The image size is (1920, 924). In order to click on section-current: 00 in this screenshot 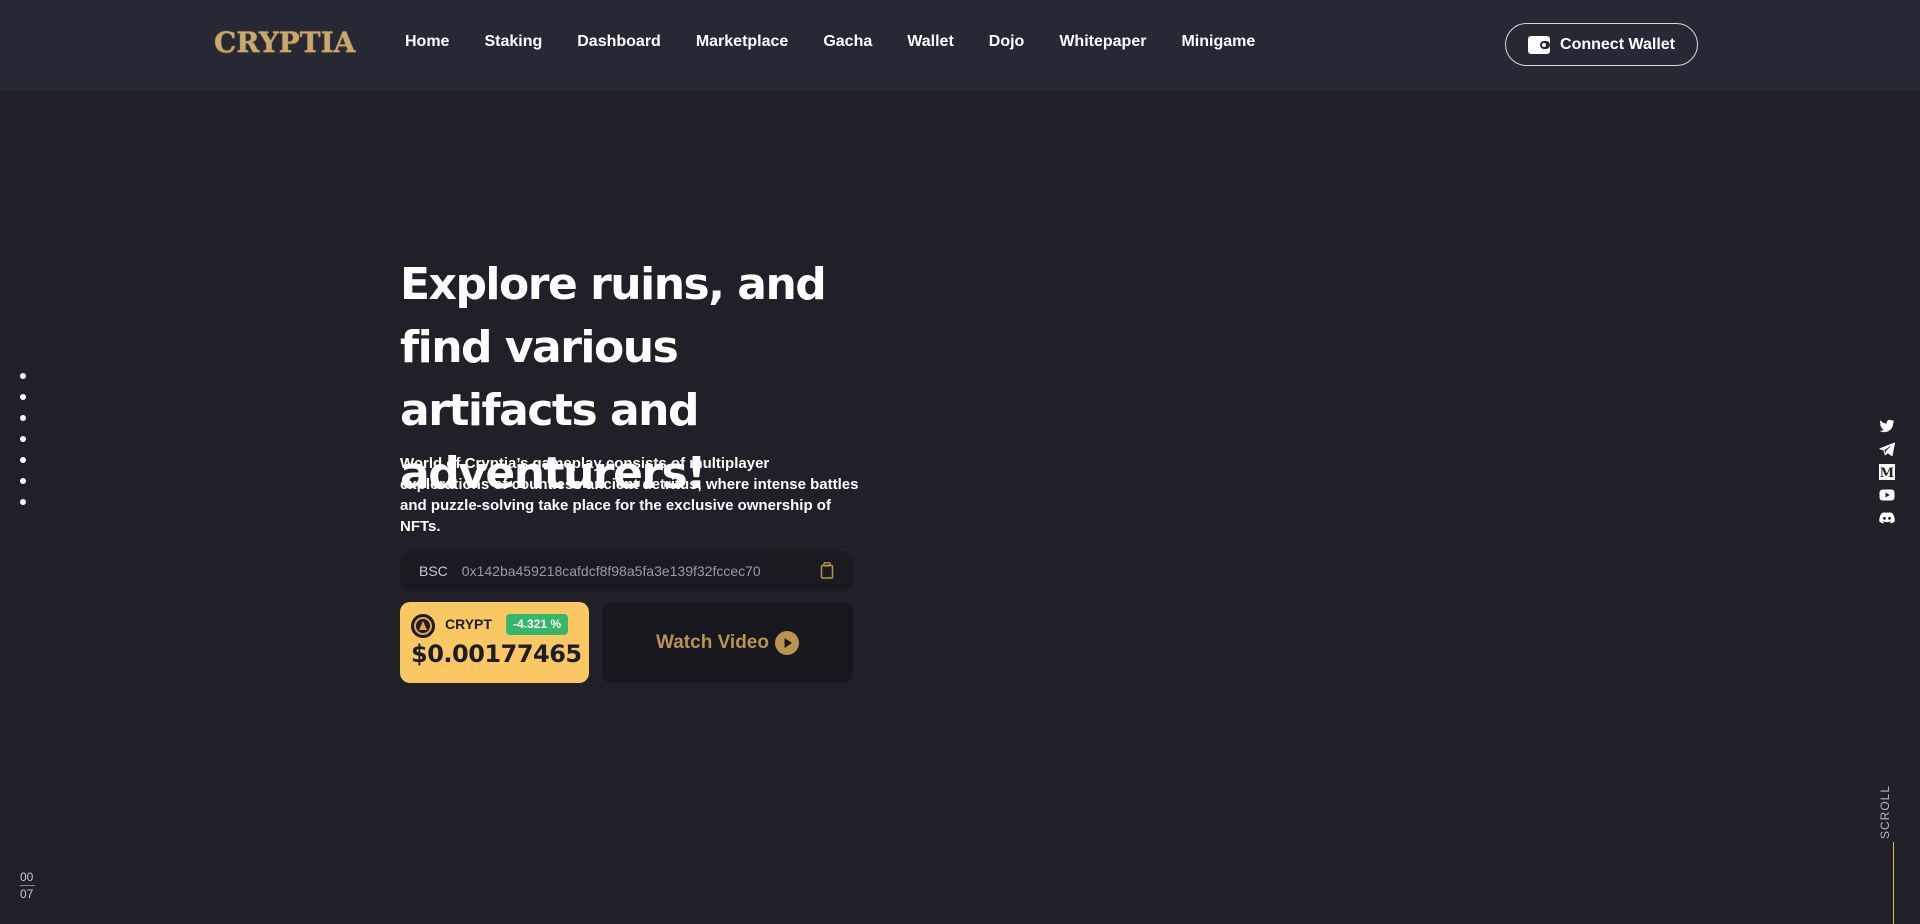, I will do `click(27, 878)`.